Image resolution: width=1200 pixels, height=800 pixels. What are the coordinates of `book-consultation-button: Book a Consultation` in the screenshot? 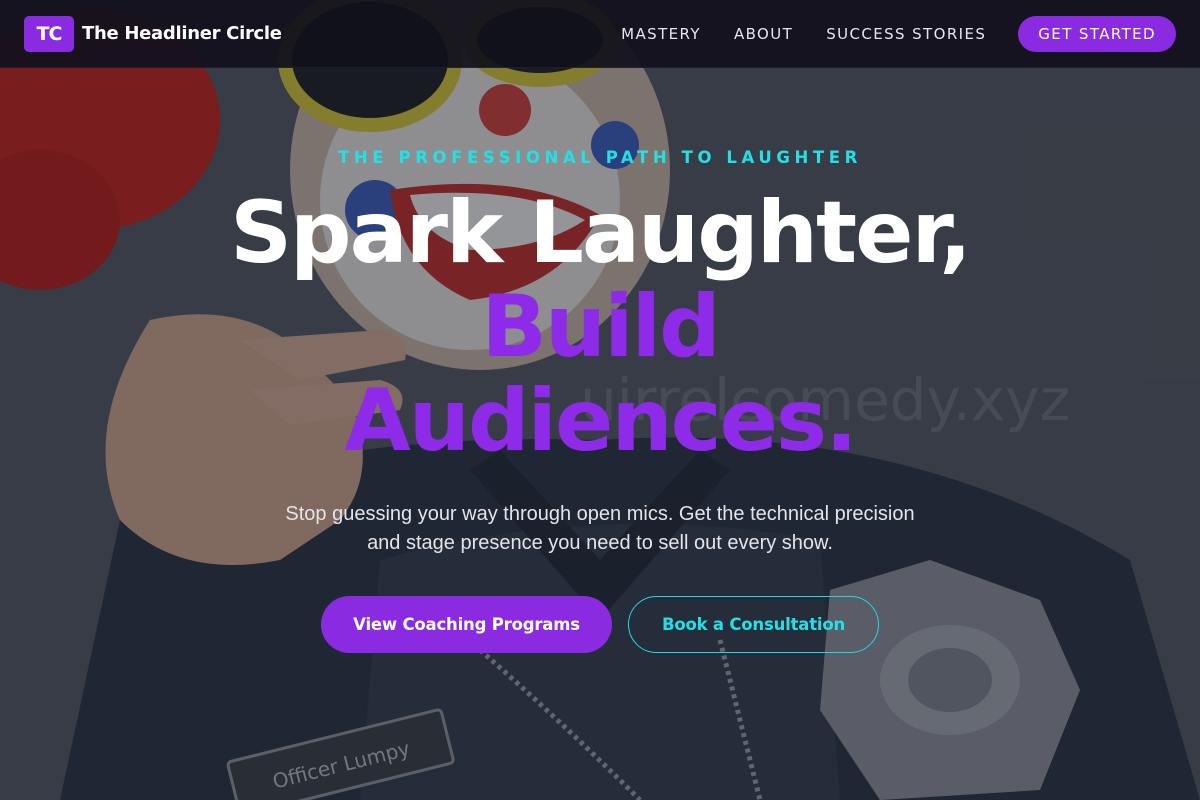 It's located at (753, 624).